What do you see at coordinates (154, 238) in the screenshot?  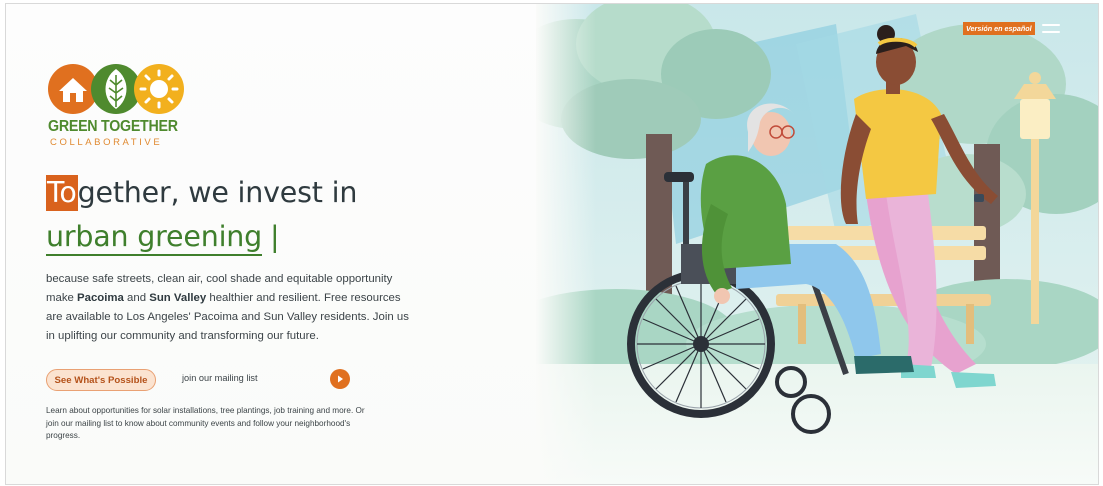 I see `headline-rotating-word: urban greening` at bounding box center [154, 238].